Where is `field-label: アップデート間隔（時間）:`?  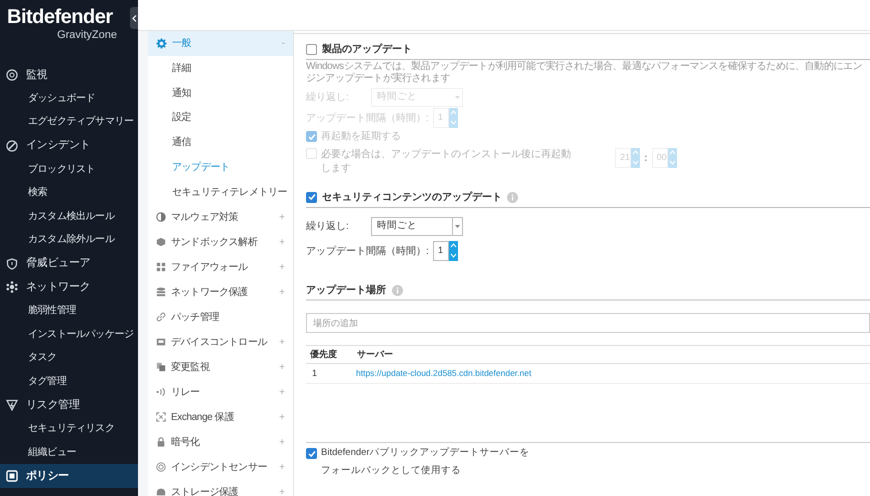 field-label: アップデート間隔（時間）: is located at coordinates (368, 251).